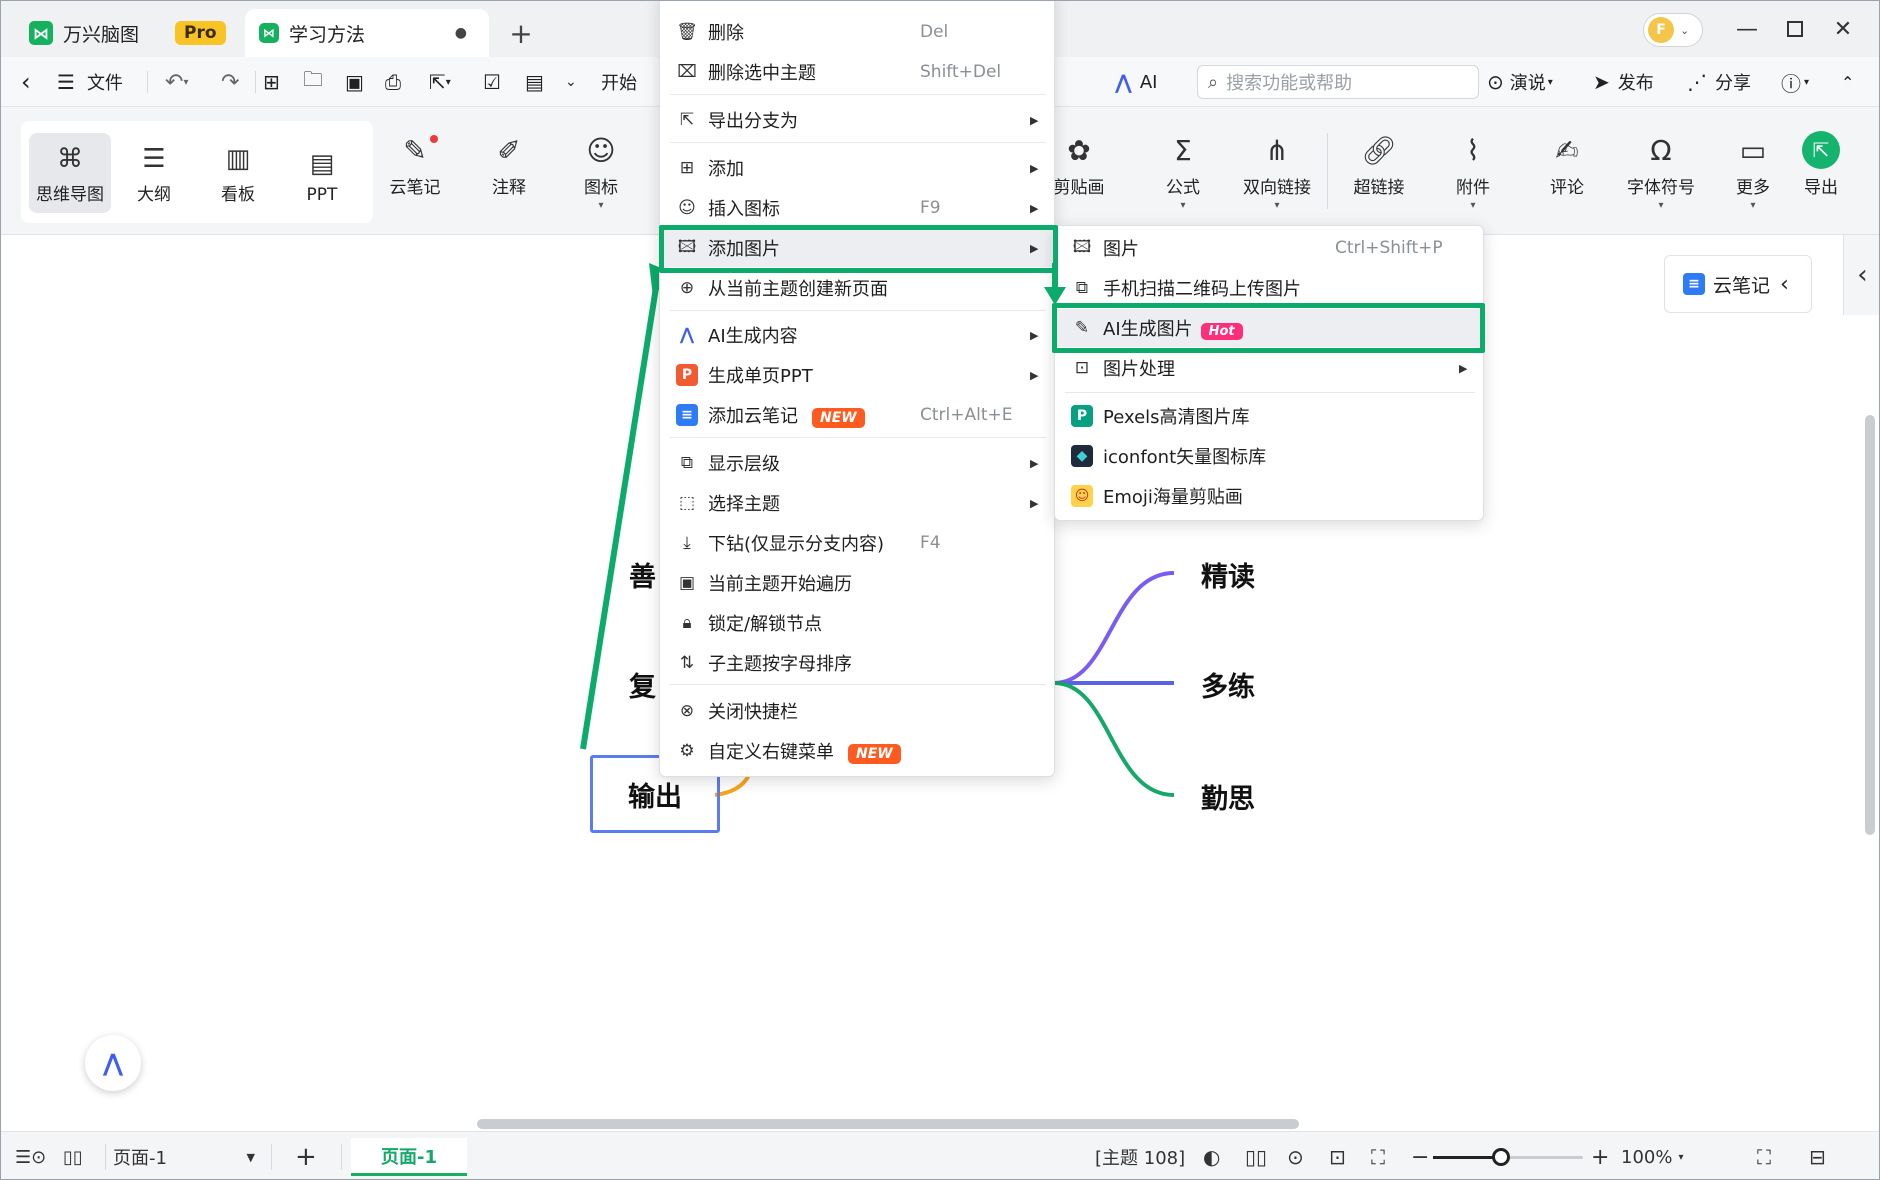  What do you see at coordinates (1136, 82) in the screenshot?
I see `ai-button: ⋀ AI` at bounding box center [1136, 82].